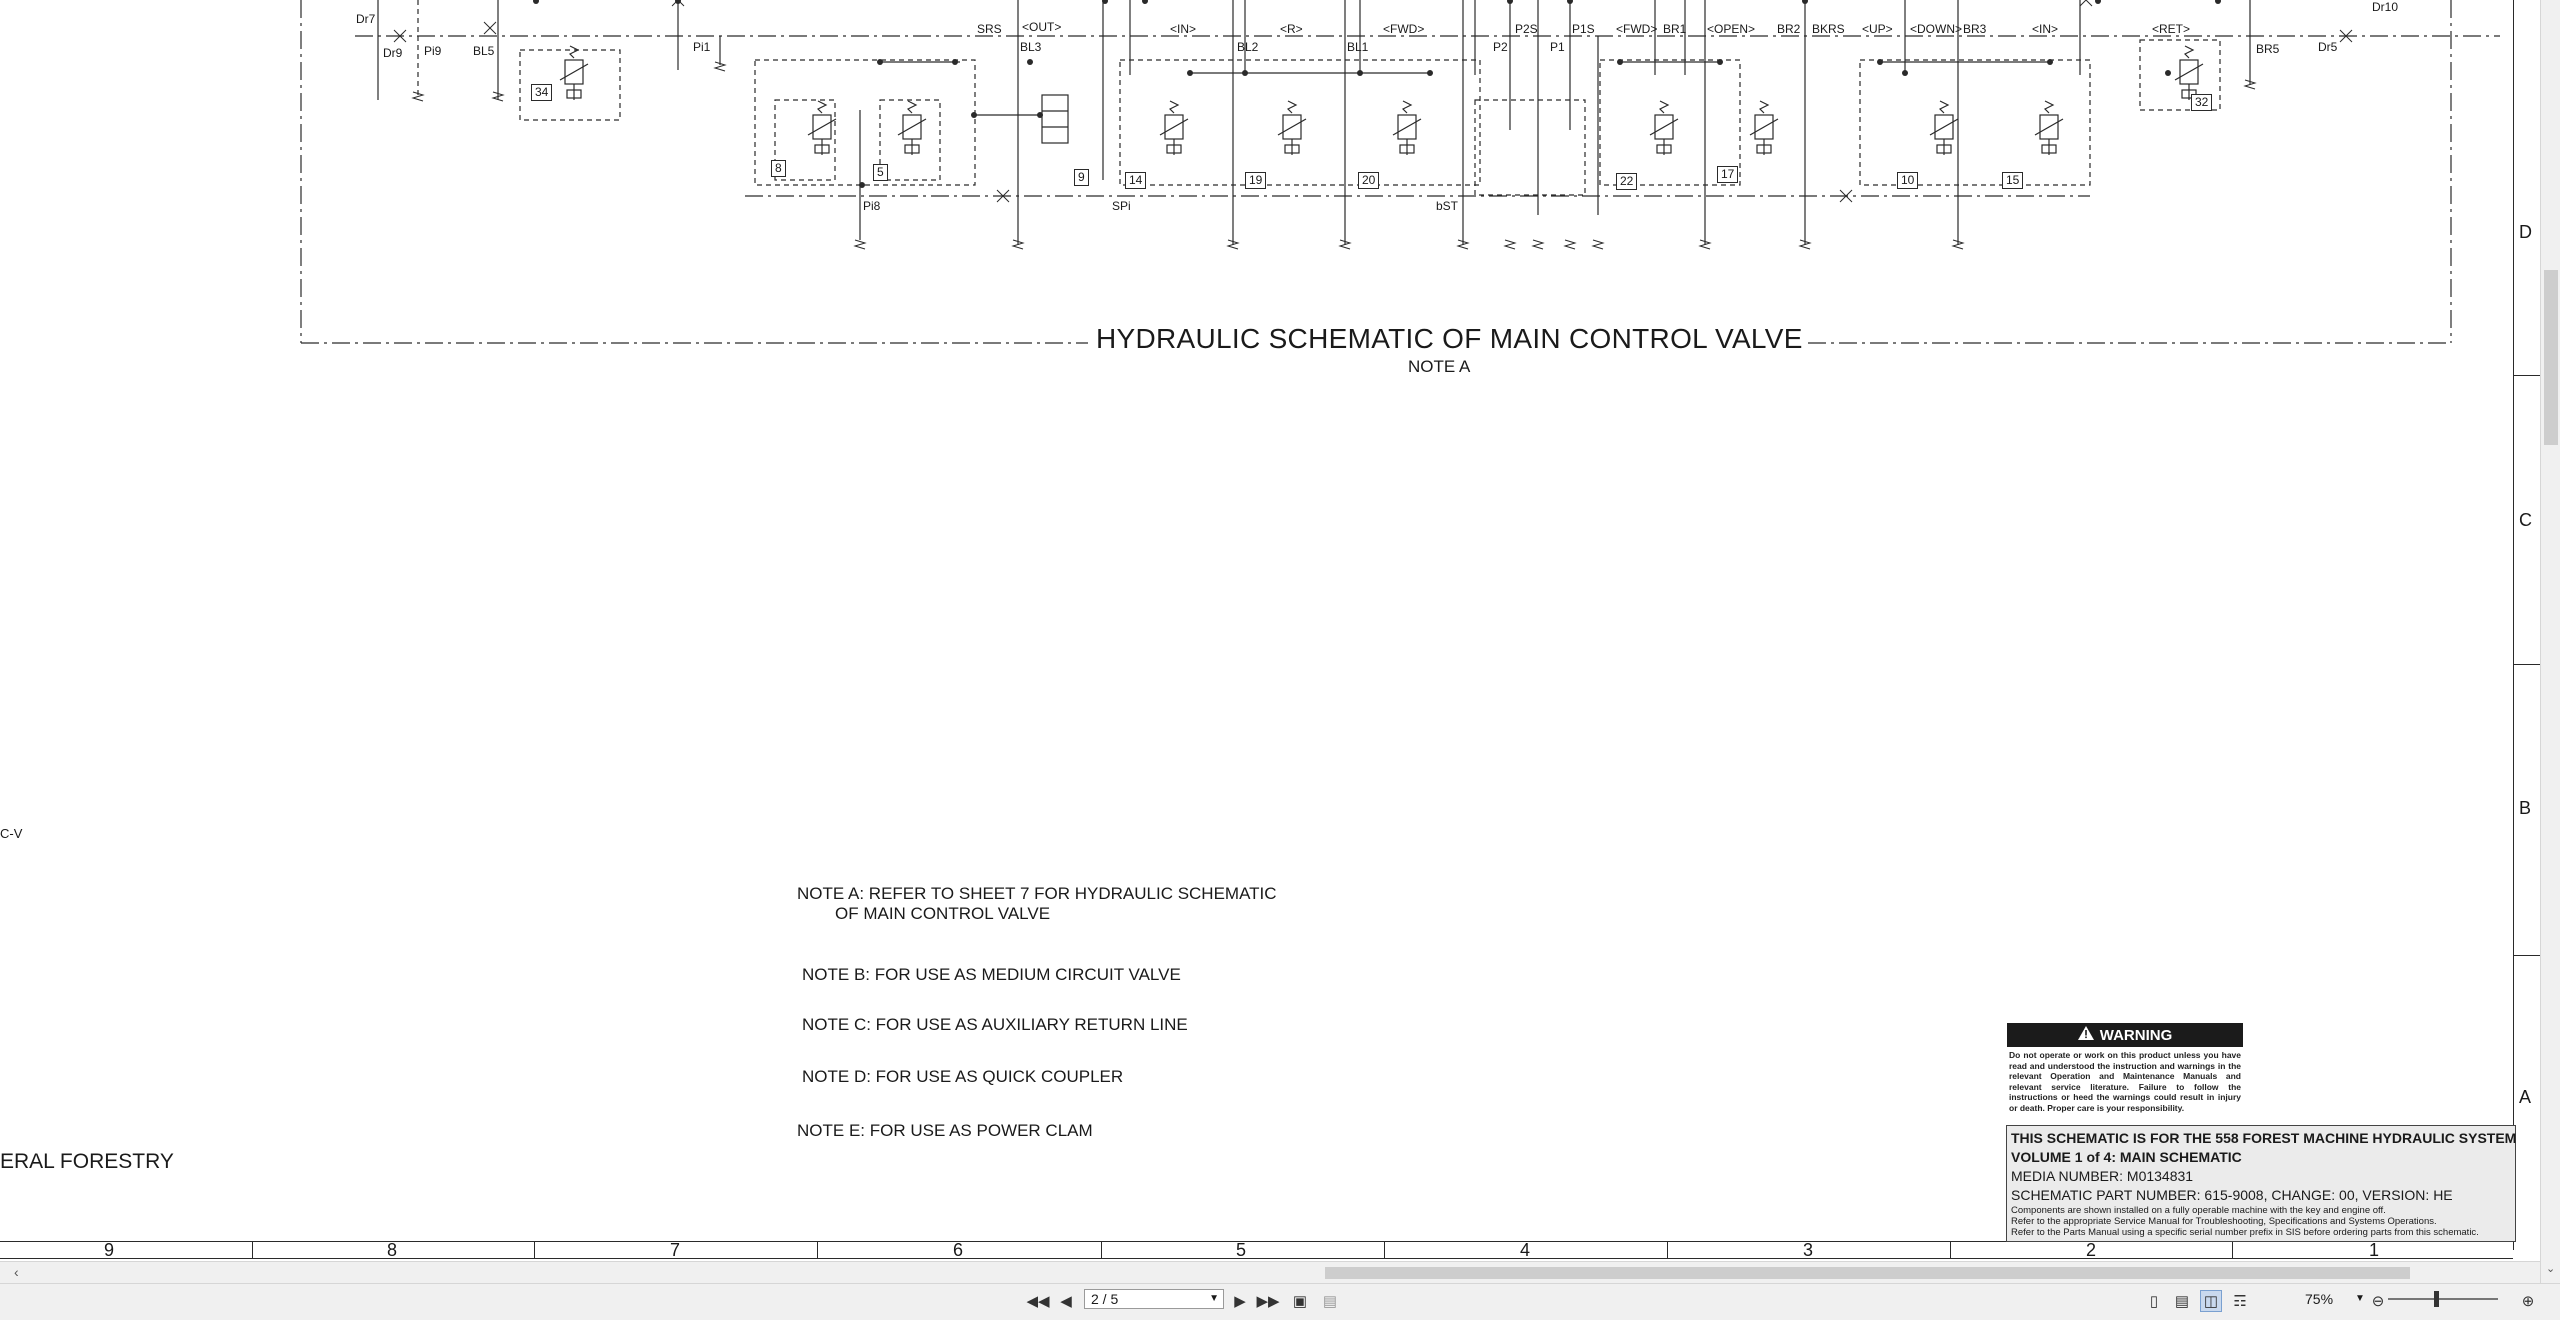  What do you see at coordinates (1975, 29) in the screenshot?
I see `port-label: BR3` at bounding box center [1975, 29].